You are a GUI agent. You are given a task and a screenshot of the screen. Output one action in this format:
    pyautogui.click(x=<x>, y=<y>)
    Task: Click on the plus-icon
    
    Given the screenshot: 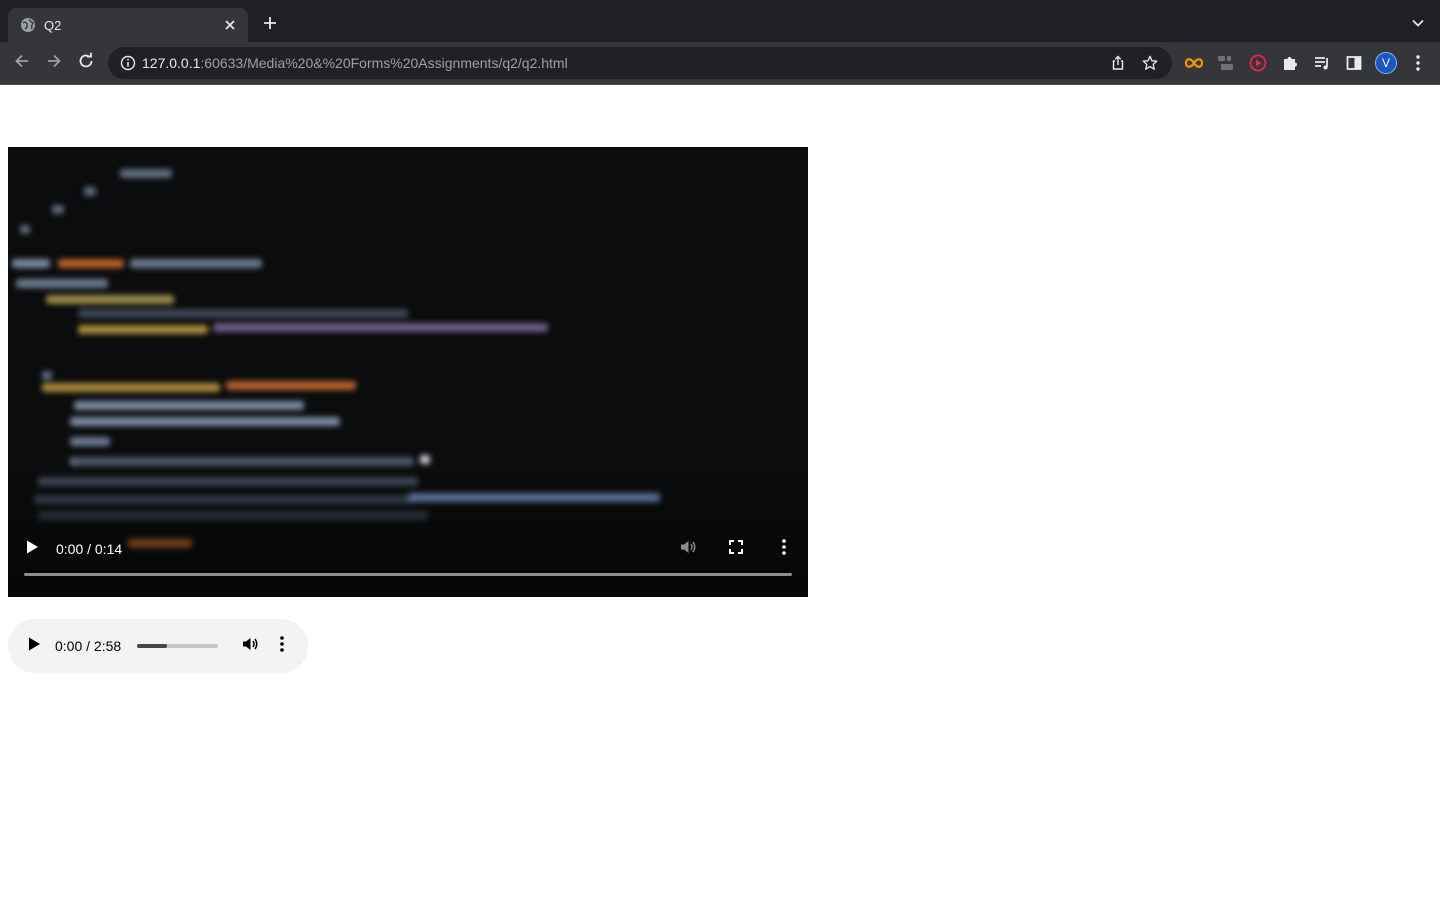 What is the action you would take?
    pyautogui.click(x=270, y=25)
    